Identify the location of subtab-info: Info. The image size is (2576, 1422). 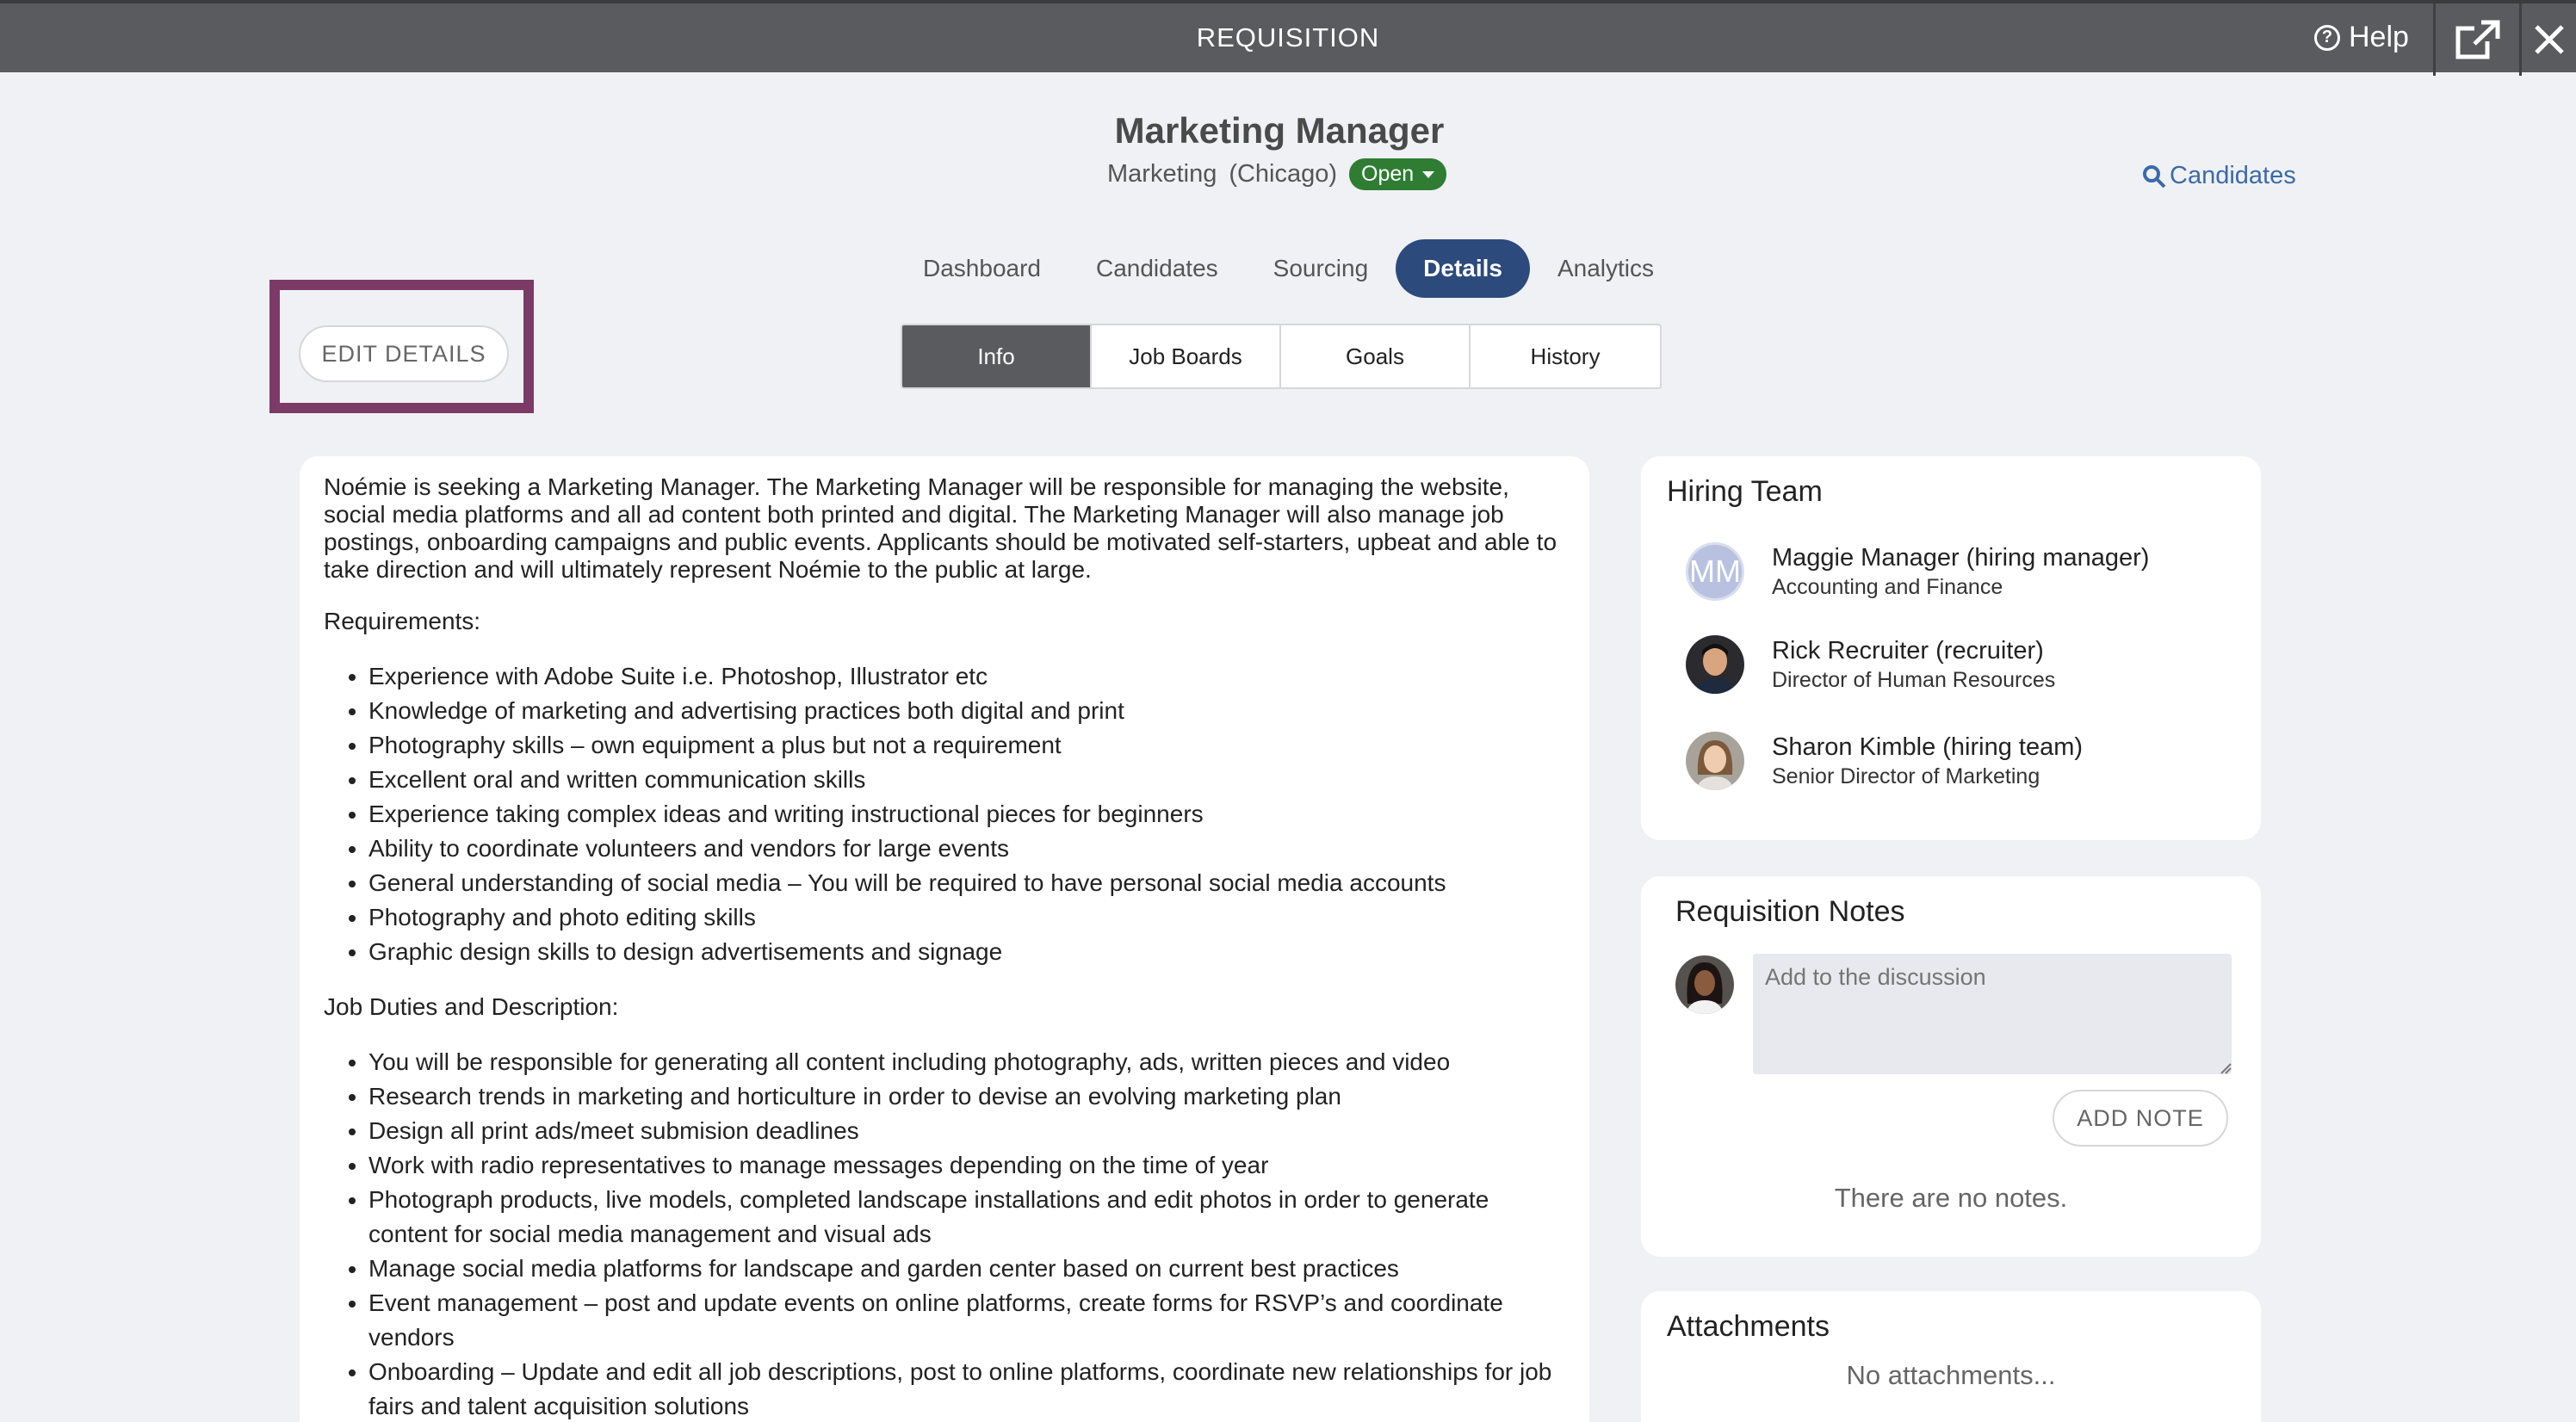
(997, 356).